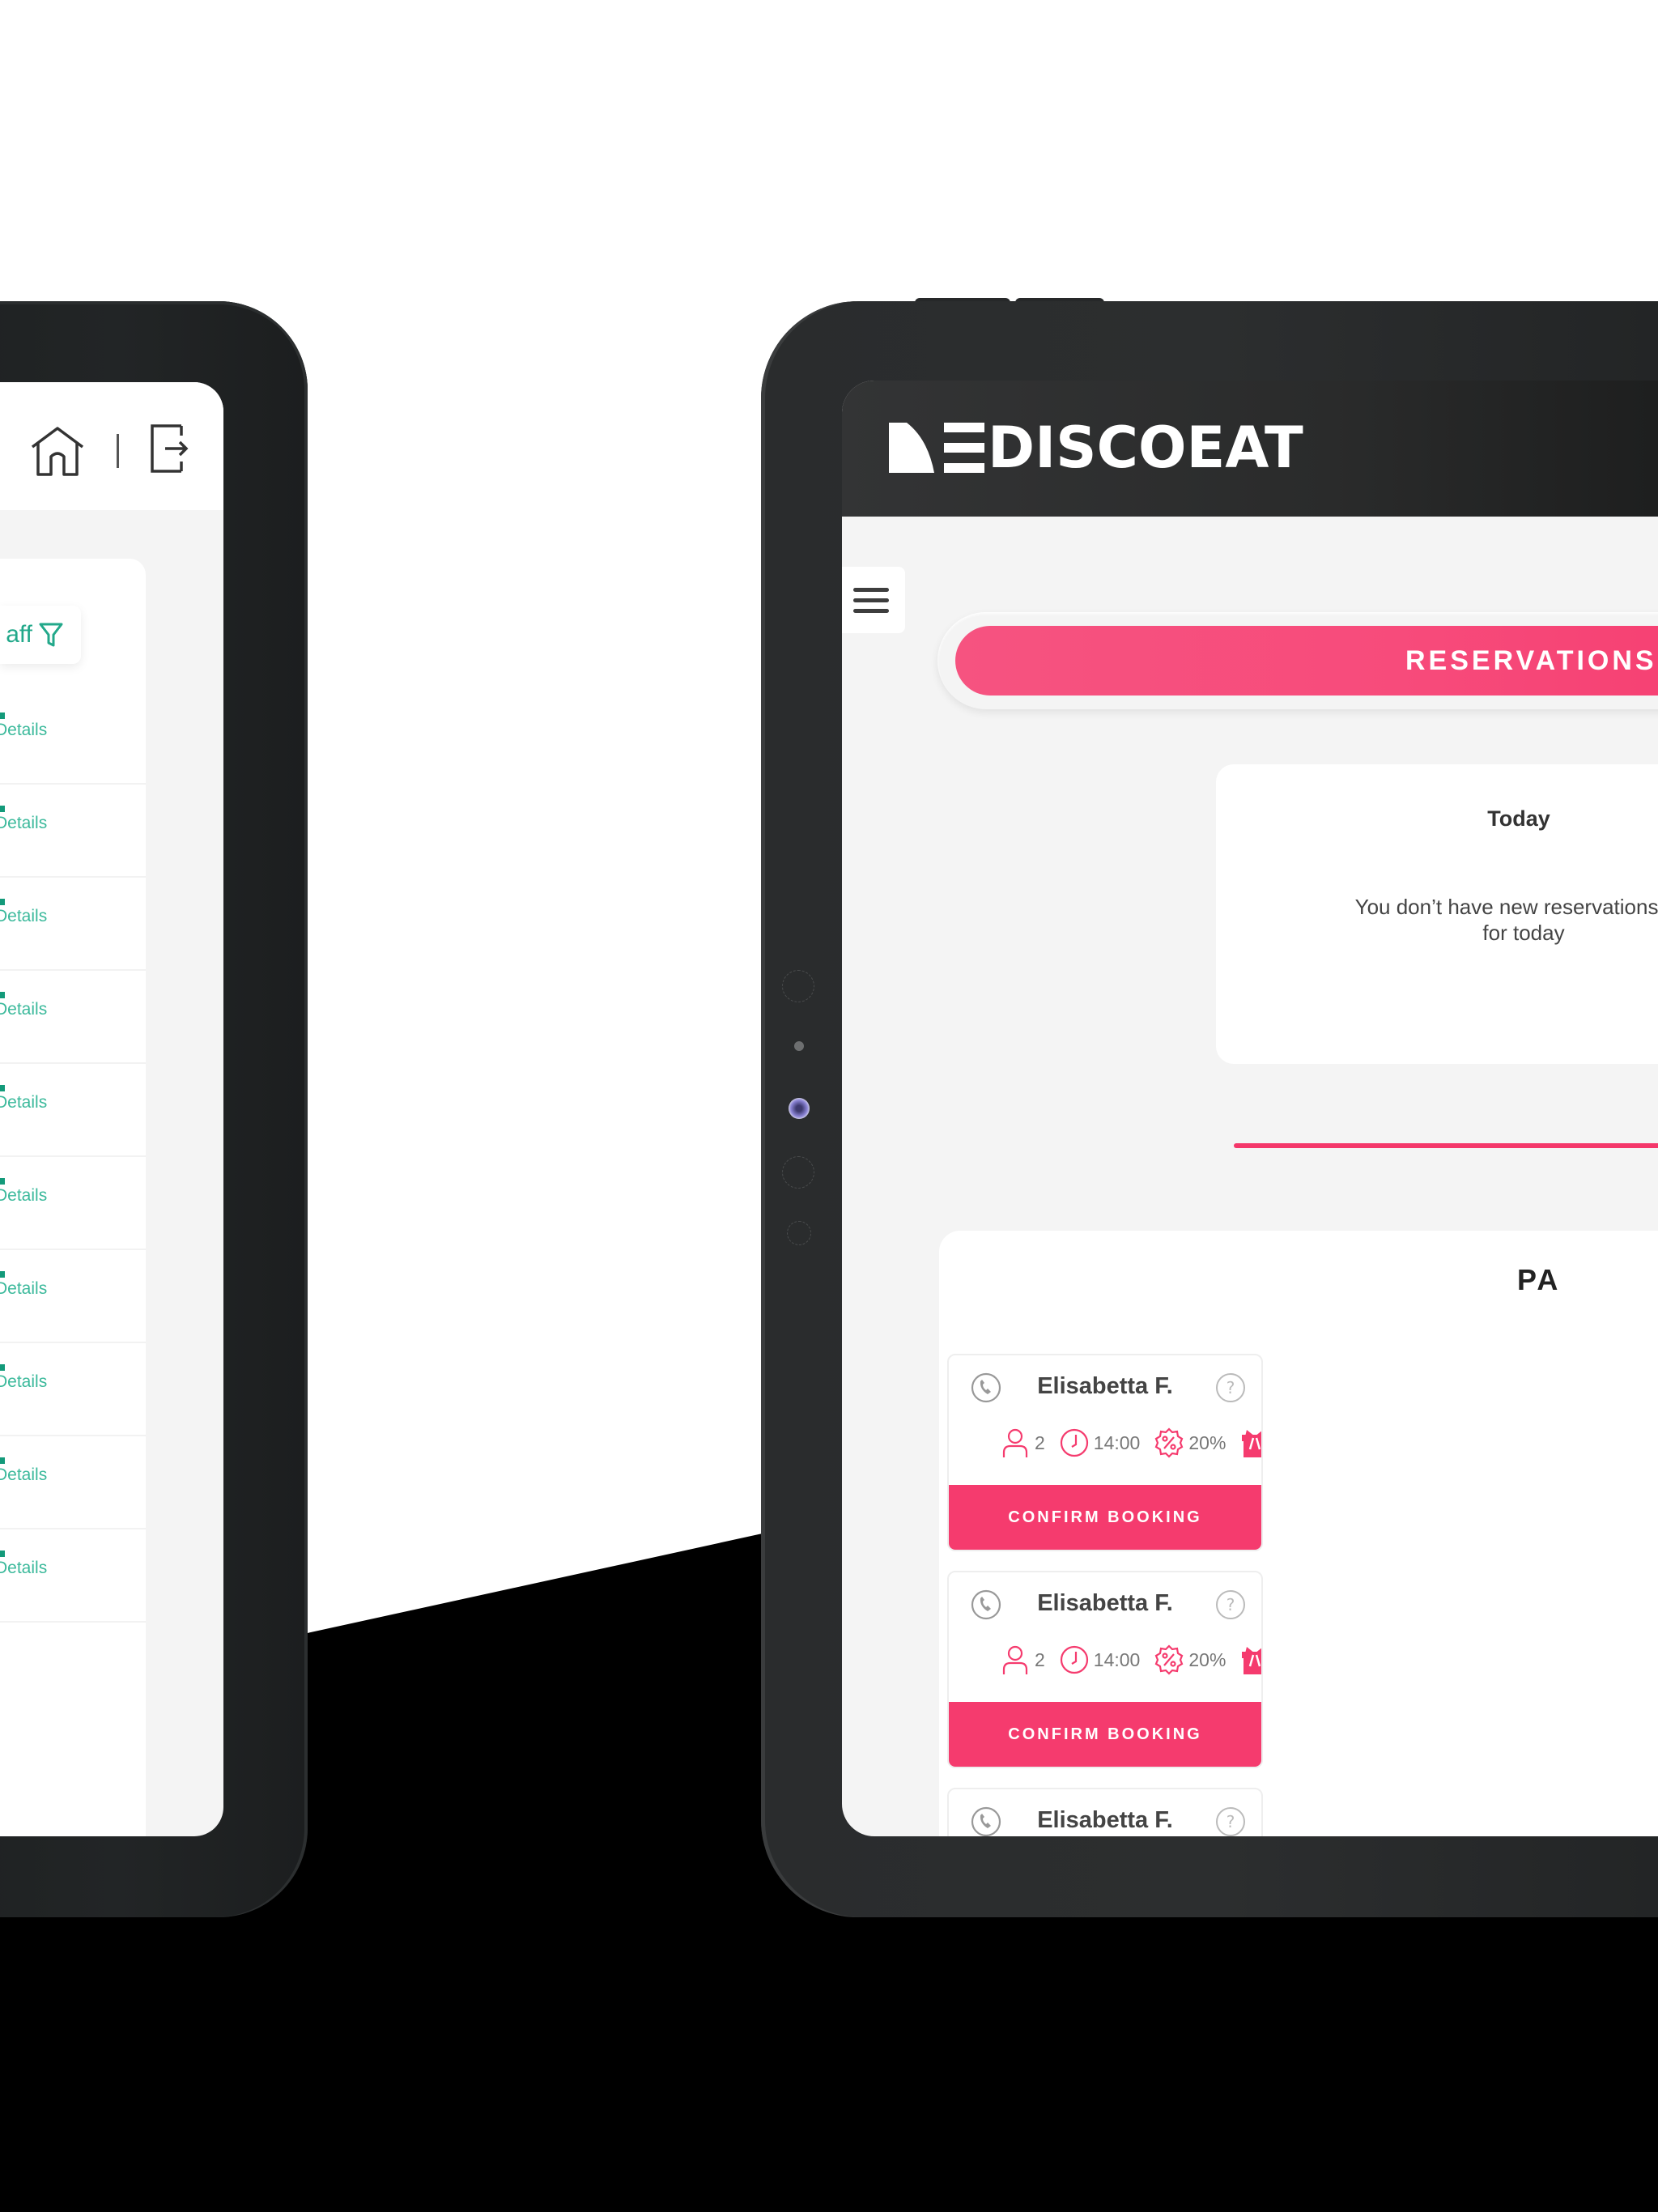  Describe the element at coordinates (19, 635) in the screenshot. I see `filter-label: aff` at that location.